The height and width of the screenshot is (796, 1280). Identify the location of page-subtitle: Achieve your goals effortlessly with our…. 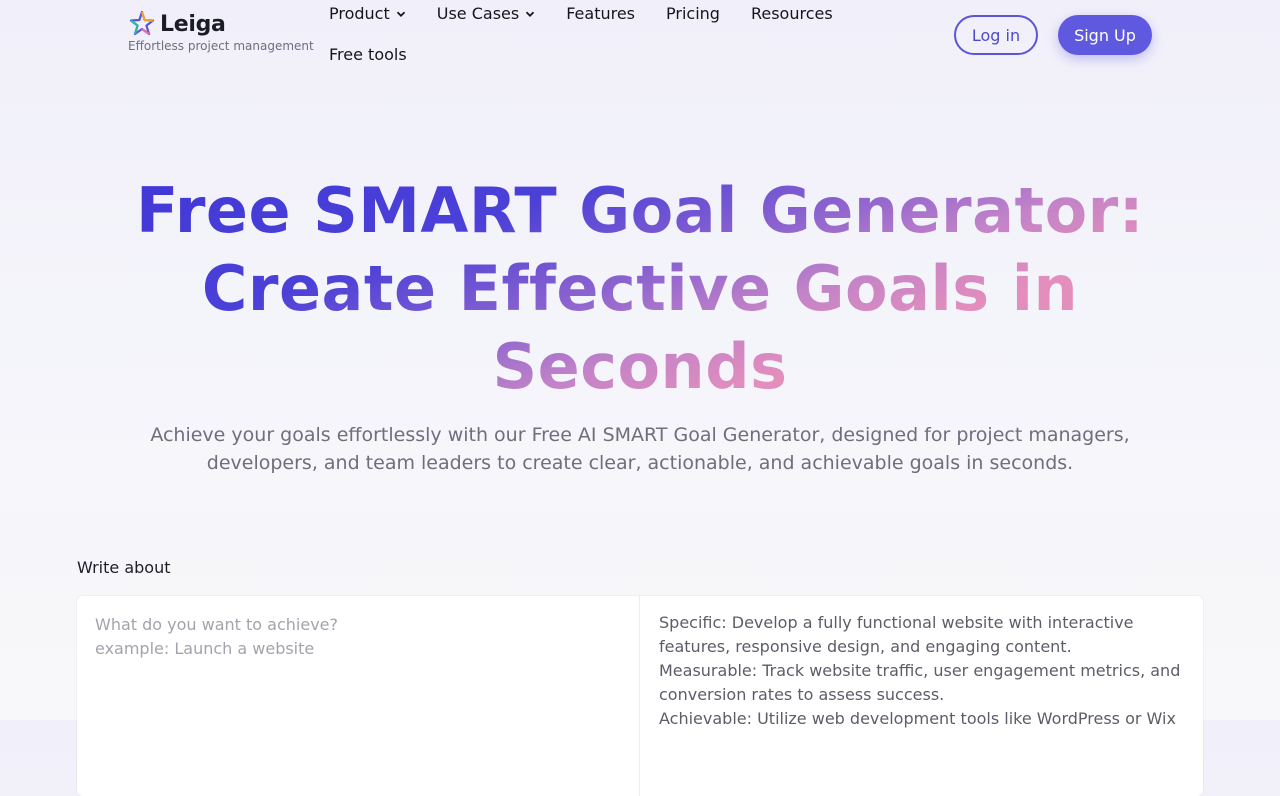
(640, 449).